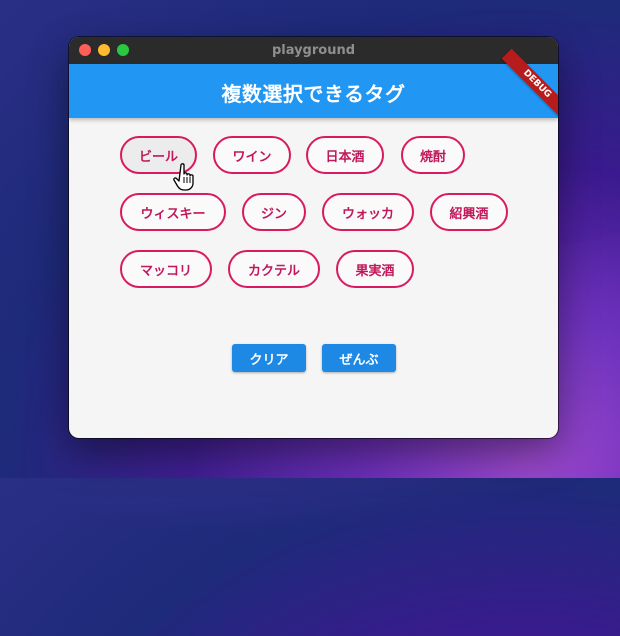  I want to click on tag-chip-cocktail: カクテル, so click(274, 269).